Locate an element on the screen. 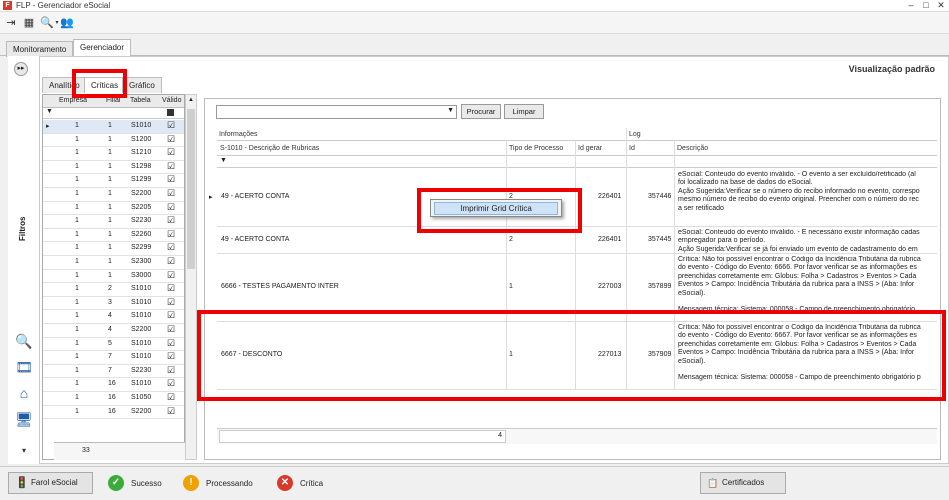 This screenshot has width=949, height=500. minimize-button: – is located at coordinates (911, 5).